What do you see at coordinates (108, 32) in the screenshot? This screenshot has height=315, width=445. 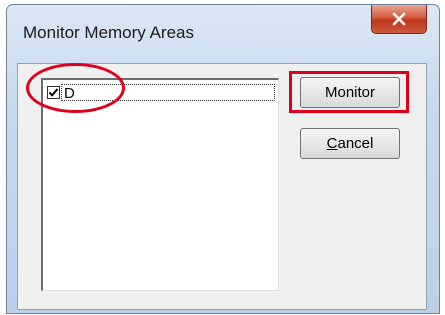 I see `window-title: Monitor Memory Areas` at bounding box center [108, 32].